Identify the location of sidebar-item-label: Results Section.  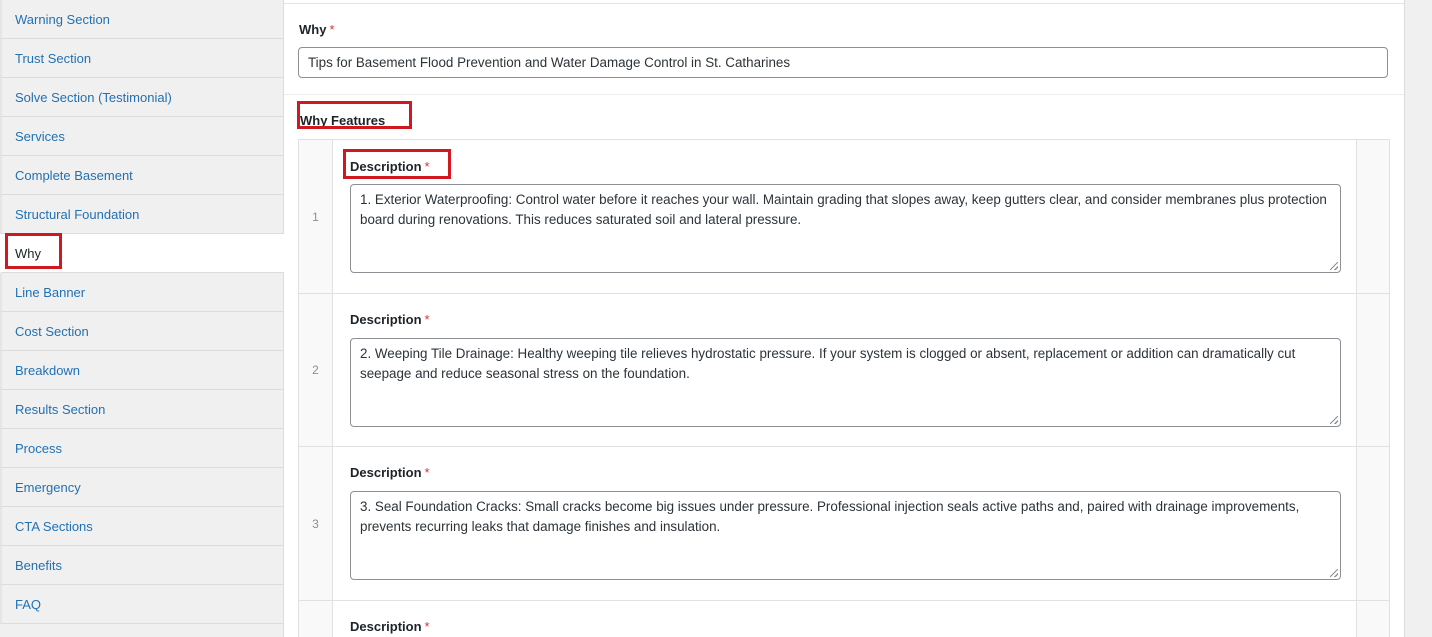
(60, 409).